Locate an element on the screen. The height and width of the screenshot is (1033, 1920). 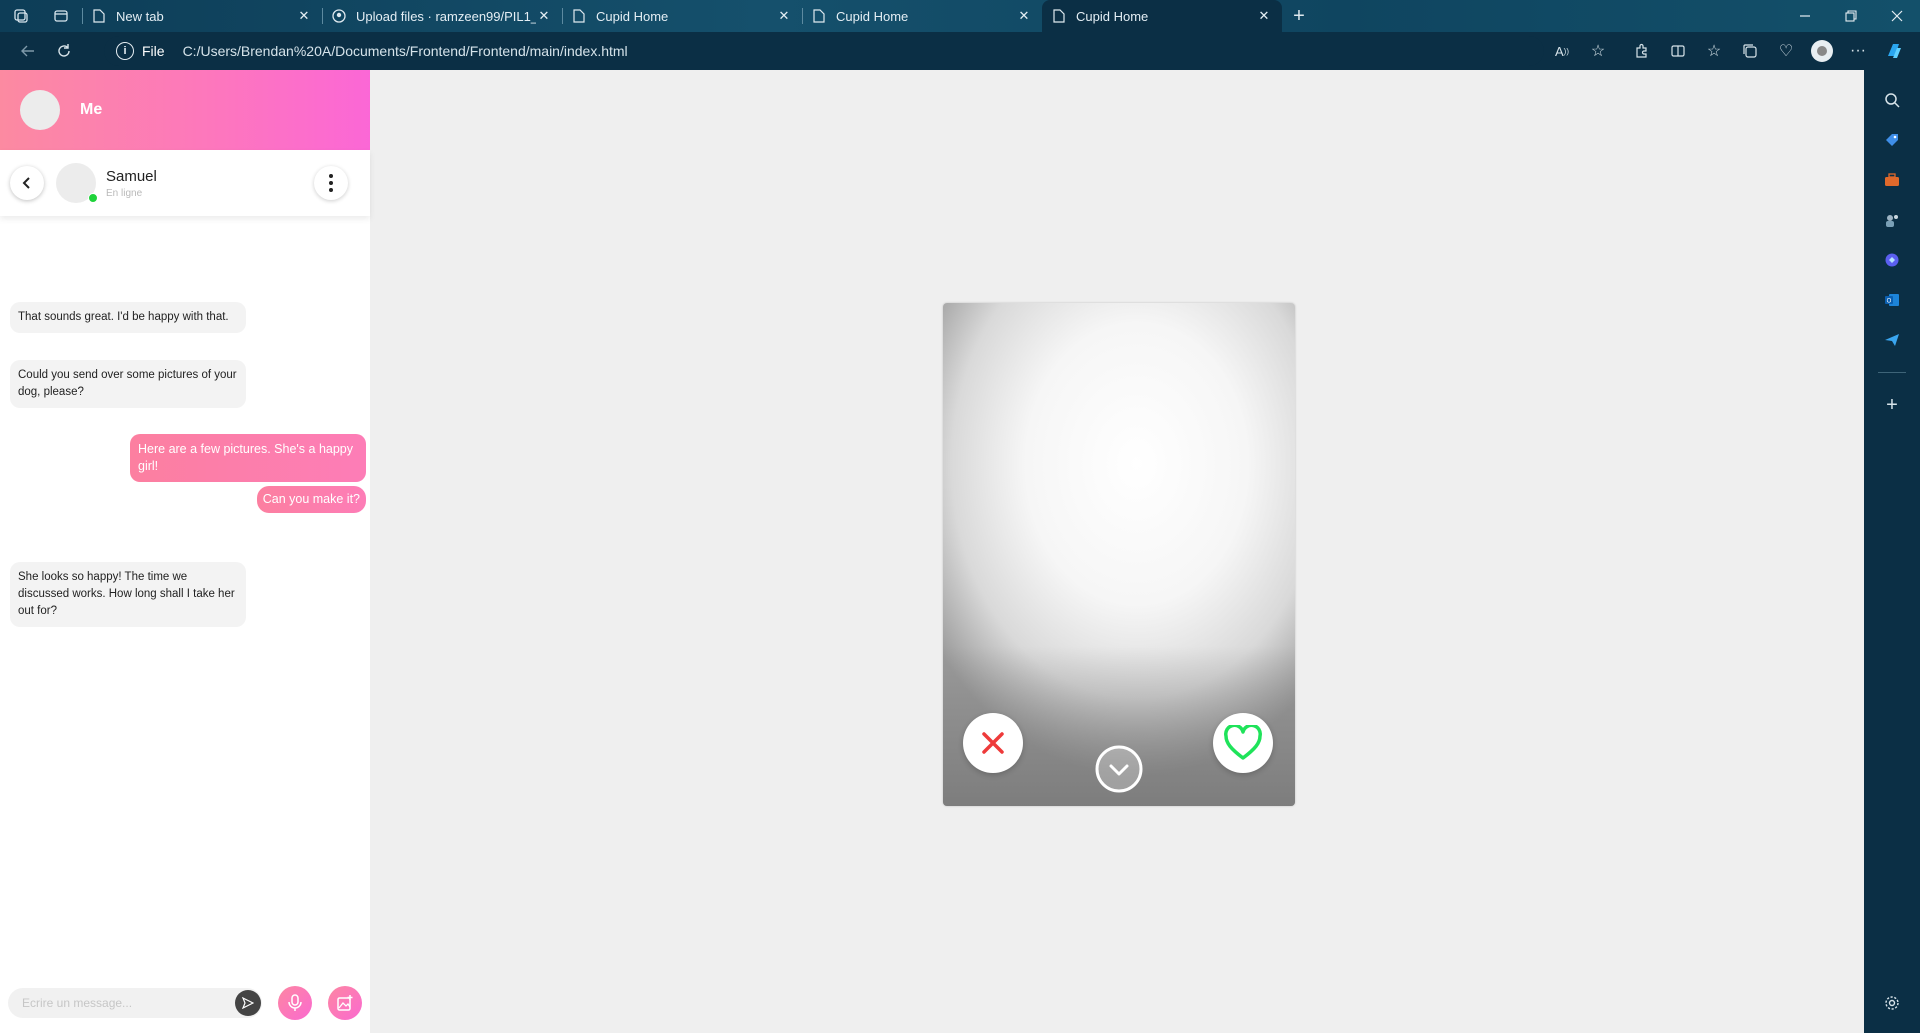
tab-title: New tab is located at coordinates (140, 16).